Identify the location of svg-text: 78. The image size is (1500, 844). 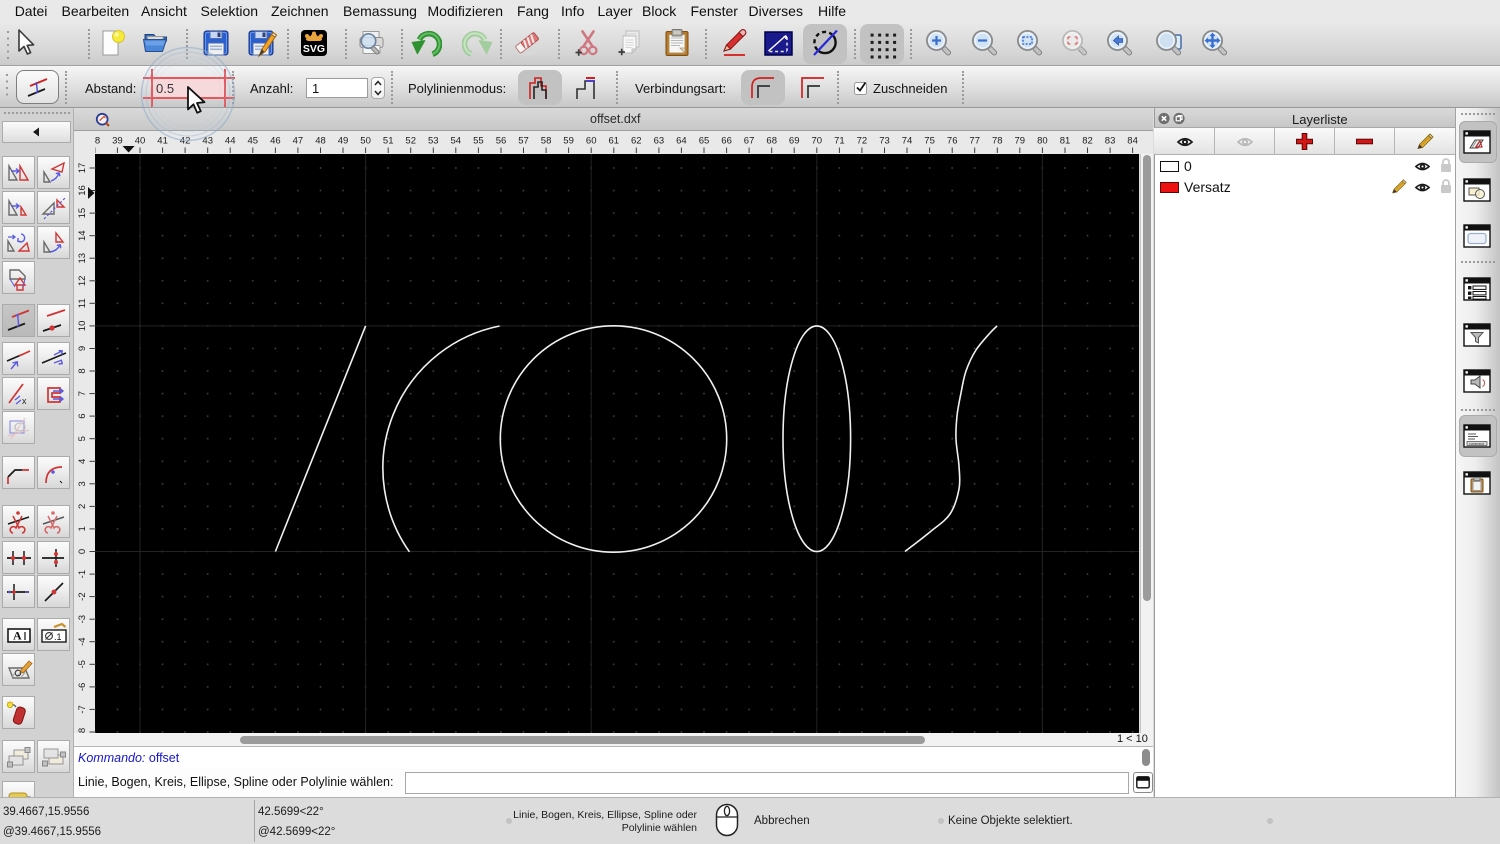
(997, 141).